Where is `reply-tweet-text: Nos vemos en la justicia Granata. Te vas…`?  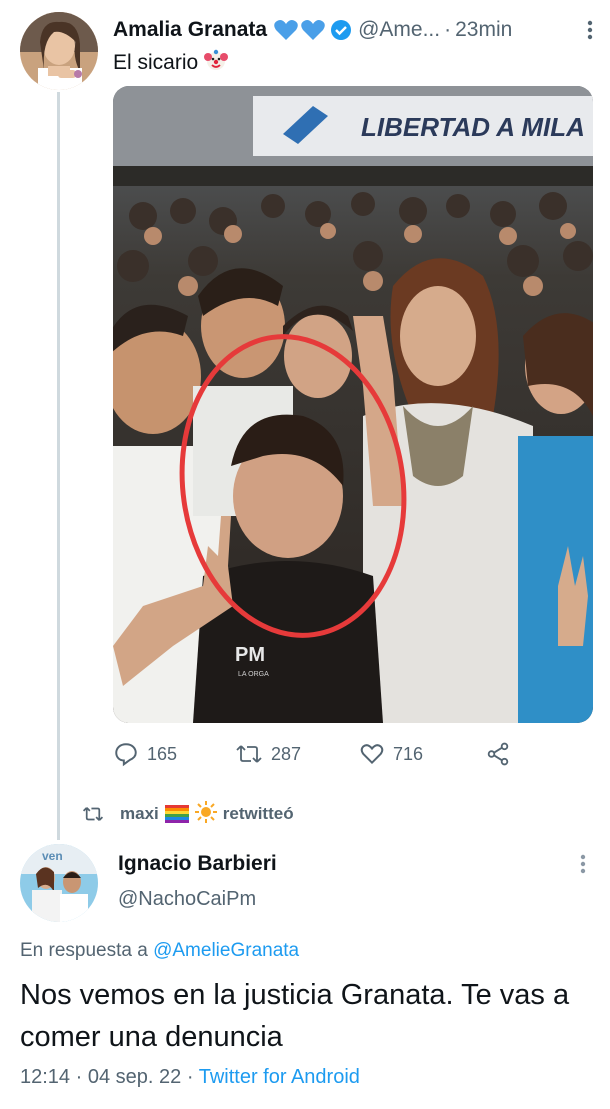 reply-tweet-text: Nos vemos en la justicia Granata. Te vas… is located at coordinates (295, 1016).